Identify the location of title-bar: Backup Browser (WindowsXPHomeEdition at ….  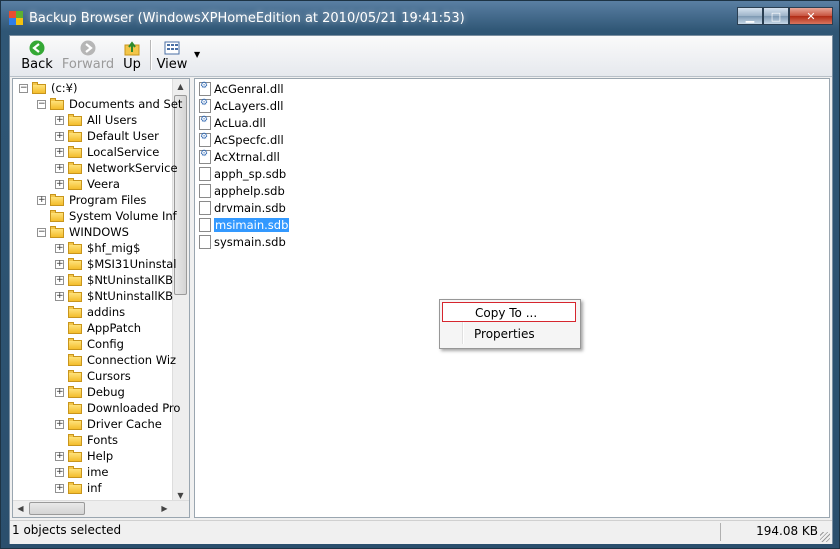
(420, 18).